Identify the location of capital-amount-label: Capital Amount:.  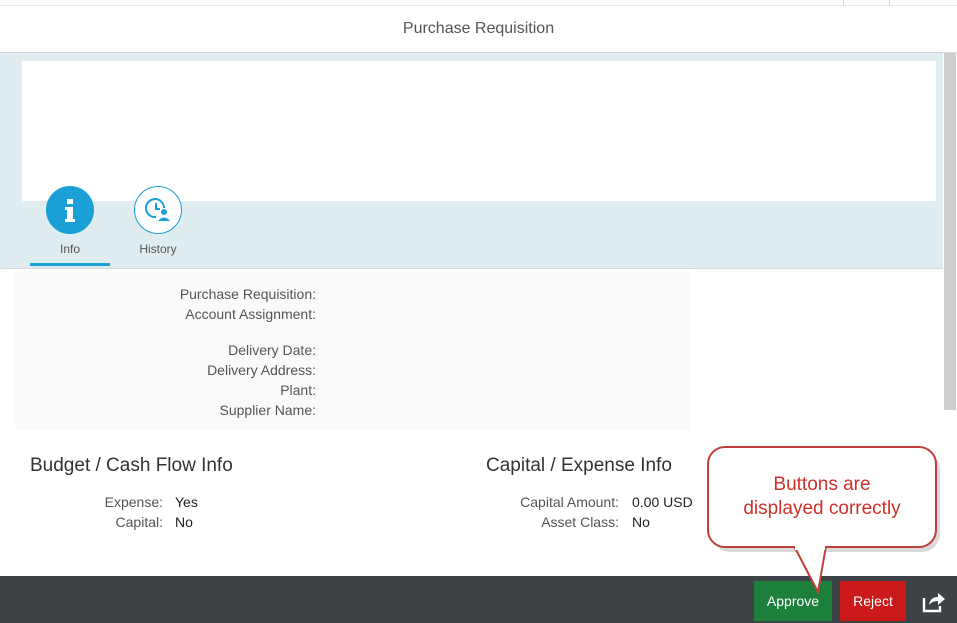
(569, 502).